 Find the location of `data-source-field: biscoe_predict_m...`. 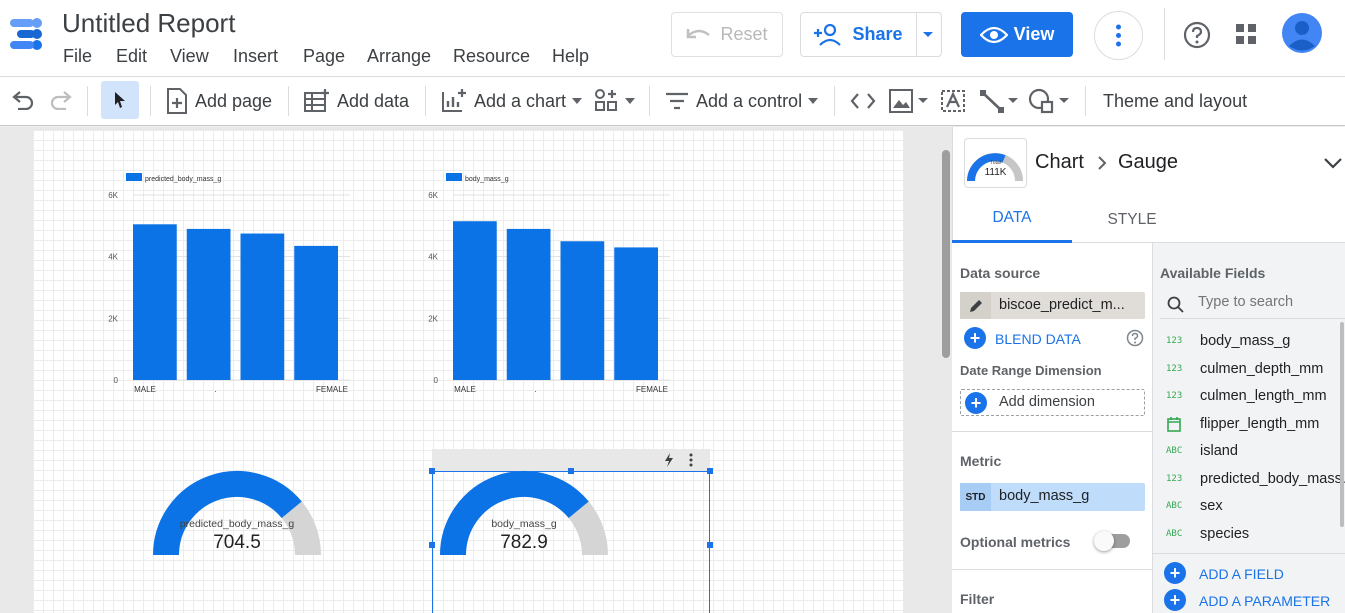

data-source-field: biscoe_predict_m... is located at coordinates (1052, 305).